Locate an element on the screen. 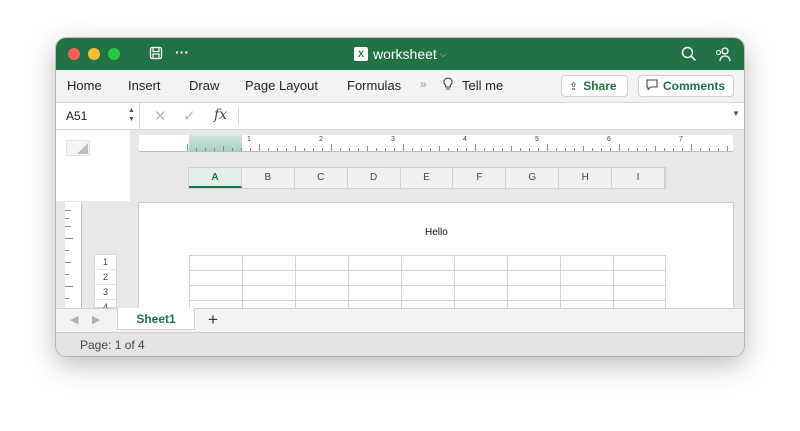 Image resolution: width=800 pixels, height=431 pixels. row-header-2: 2 is located at coordinates (105, 277).